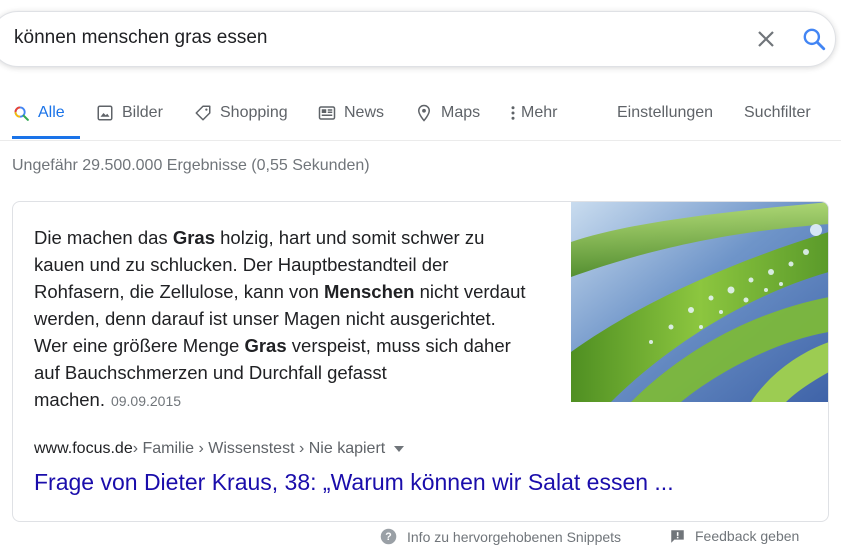 This screenshot has width=841, height=552. I want to click on snippet-info-link: ? Info zu hervorgehobenen Snippets, so click(500, 536).